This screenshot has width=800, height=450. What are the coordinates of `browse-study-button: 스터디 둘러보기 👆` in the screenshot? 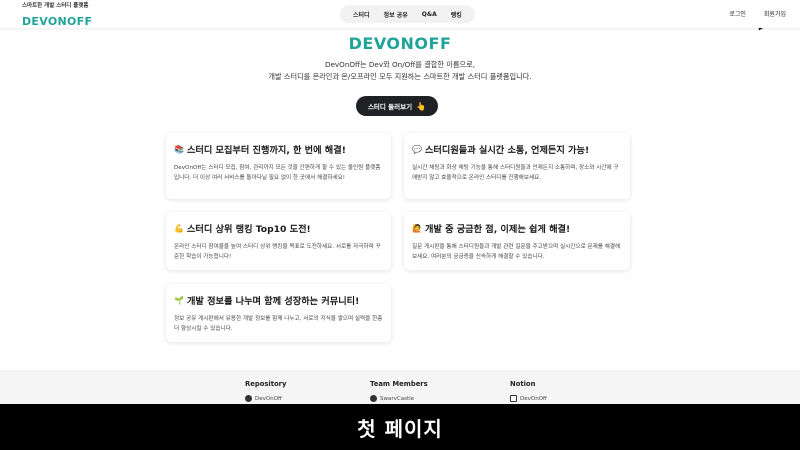 It's located at (397, 106).